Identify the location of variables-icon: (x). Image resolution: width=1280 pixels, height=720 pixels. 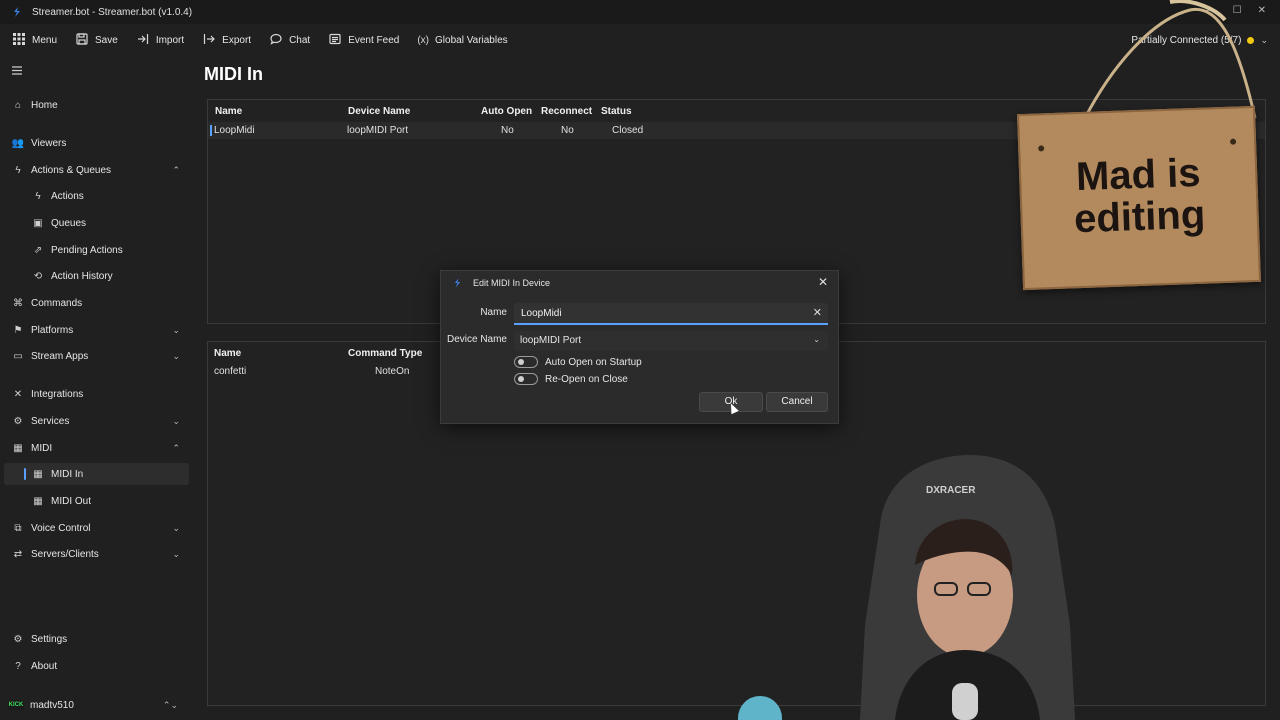
(423, 40).